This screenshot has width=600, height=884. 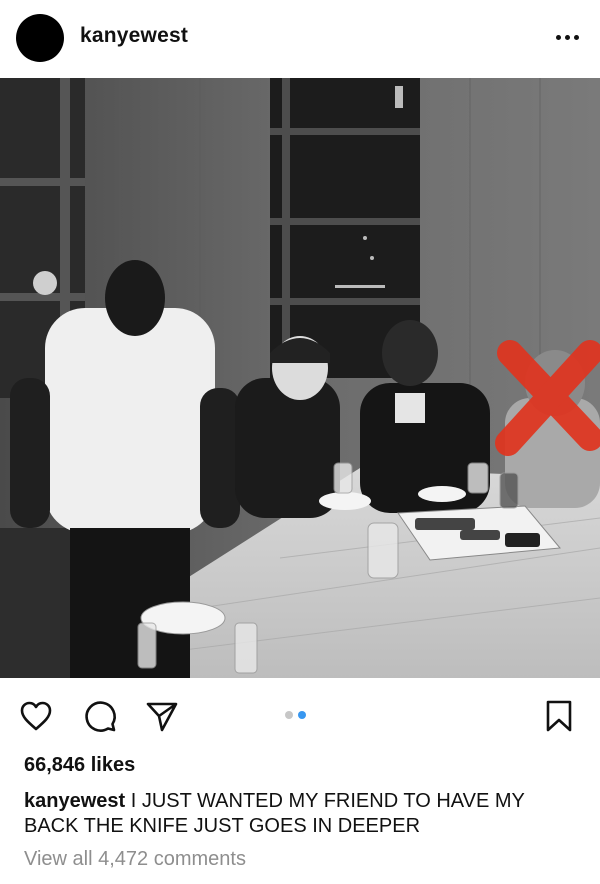 I want to click on heart-icon, so click(x=36, y=716).